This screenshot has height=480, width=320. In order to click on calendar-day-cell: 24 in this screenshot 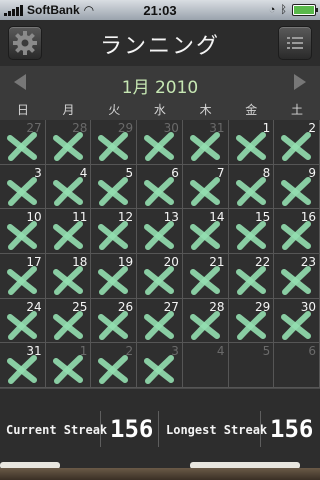, I will do `click(23, 321)`.